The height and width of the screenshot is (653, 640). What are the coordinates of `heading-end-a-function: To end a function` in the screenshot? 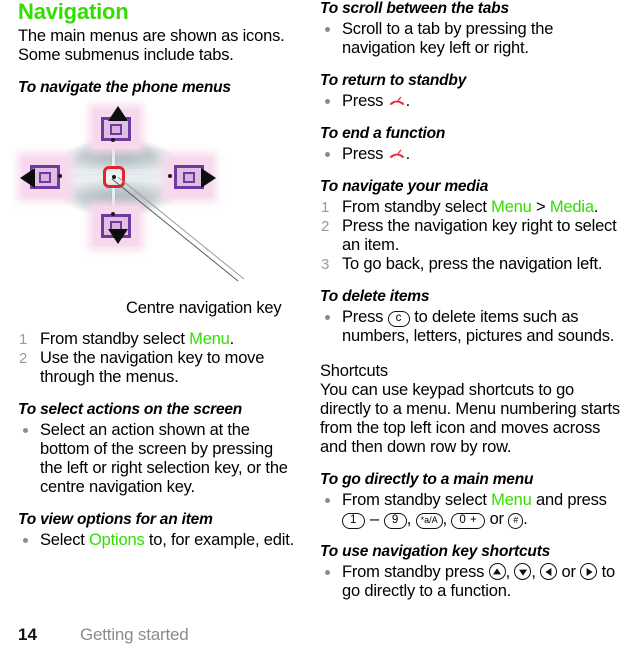 It's located at (383, 133).